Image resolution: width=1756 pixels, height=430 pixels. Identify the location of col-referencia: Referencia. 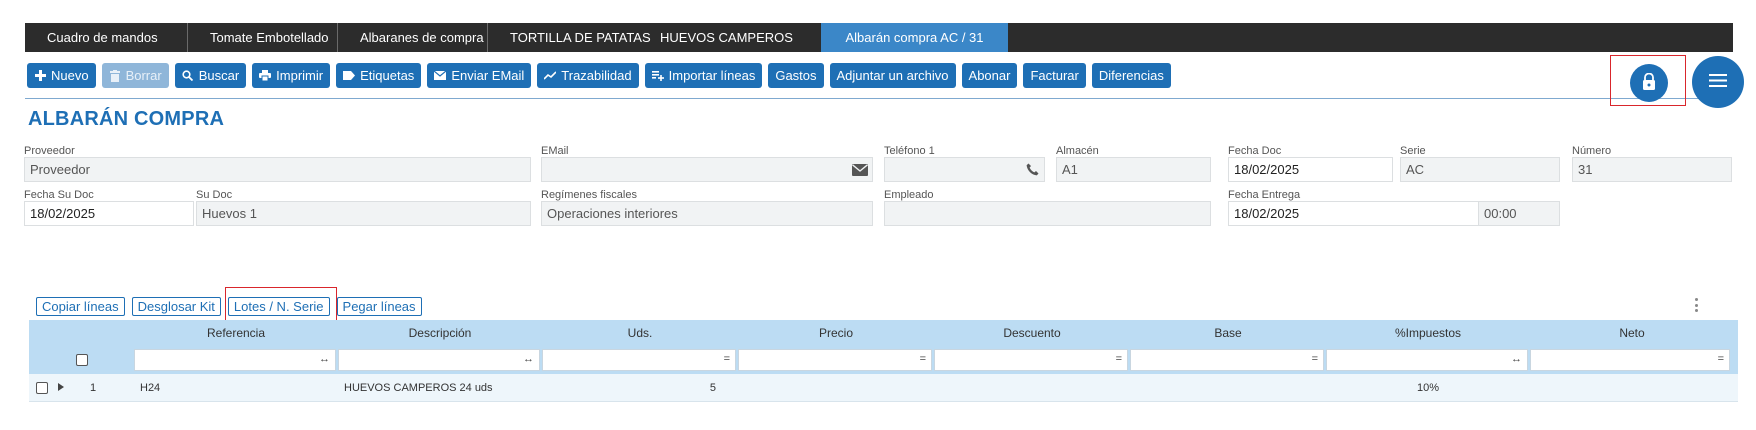
(236, 333).